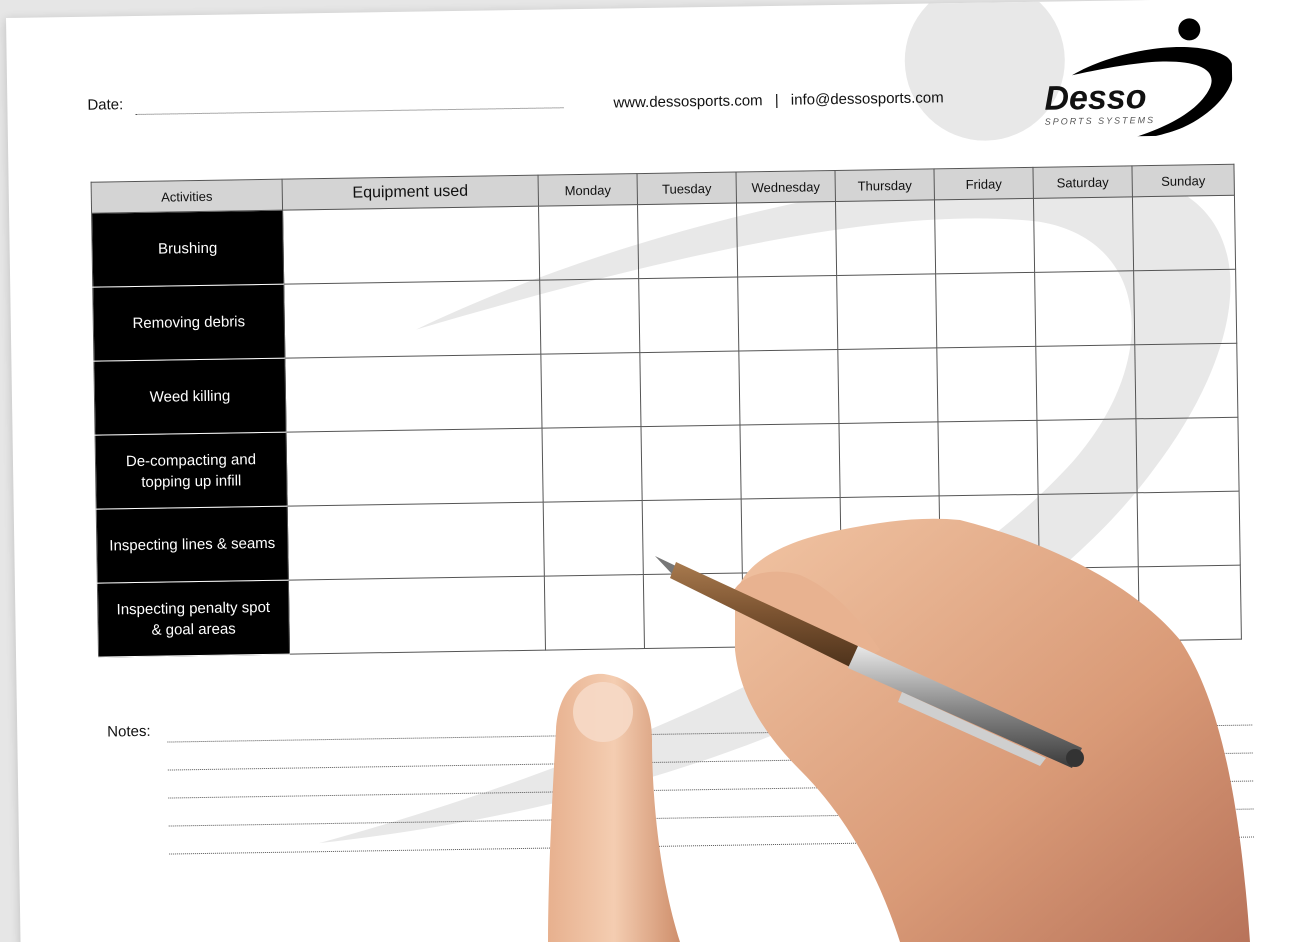 The width and height of the screenshot is (1300, 942). I want to click on desso-logo: Desso SPORTS SYSTEMS, so click(1138, 78).